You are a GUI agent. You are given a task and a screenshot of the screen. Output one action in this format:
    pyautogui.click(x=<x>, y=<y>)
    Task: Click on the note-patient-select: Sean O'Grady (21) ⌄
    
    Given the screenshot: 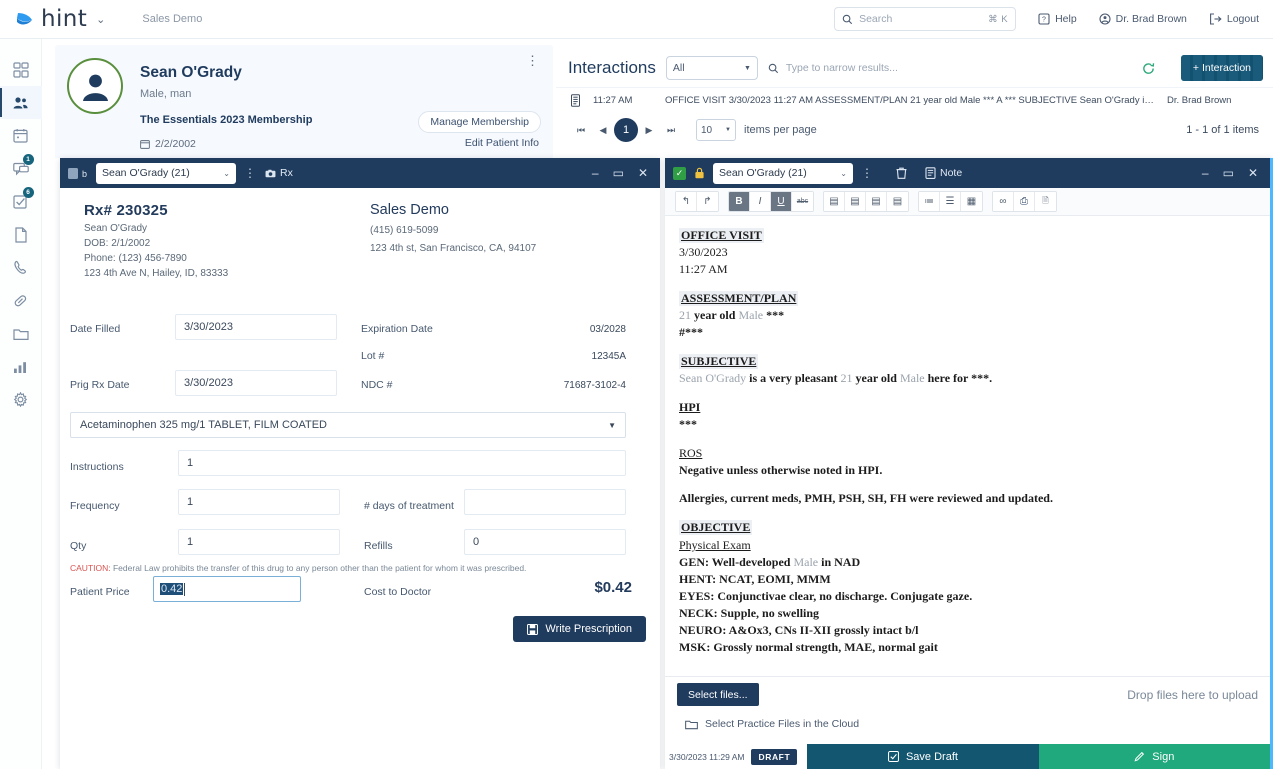 What is the action you would take?
    pyautogui.click(x=783, y=173)
    